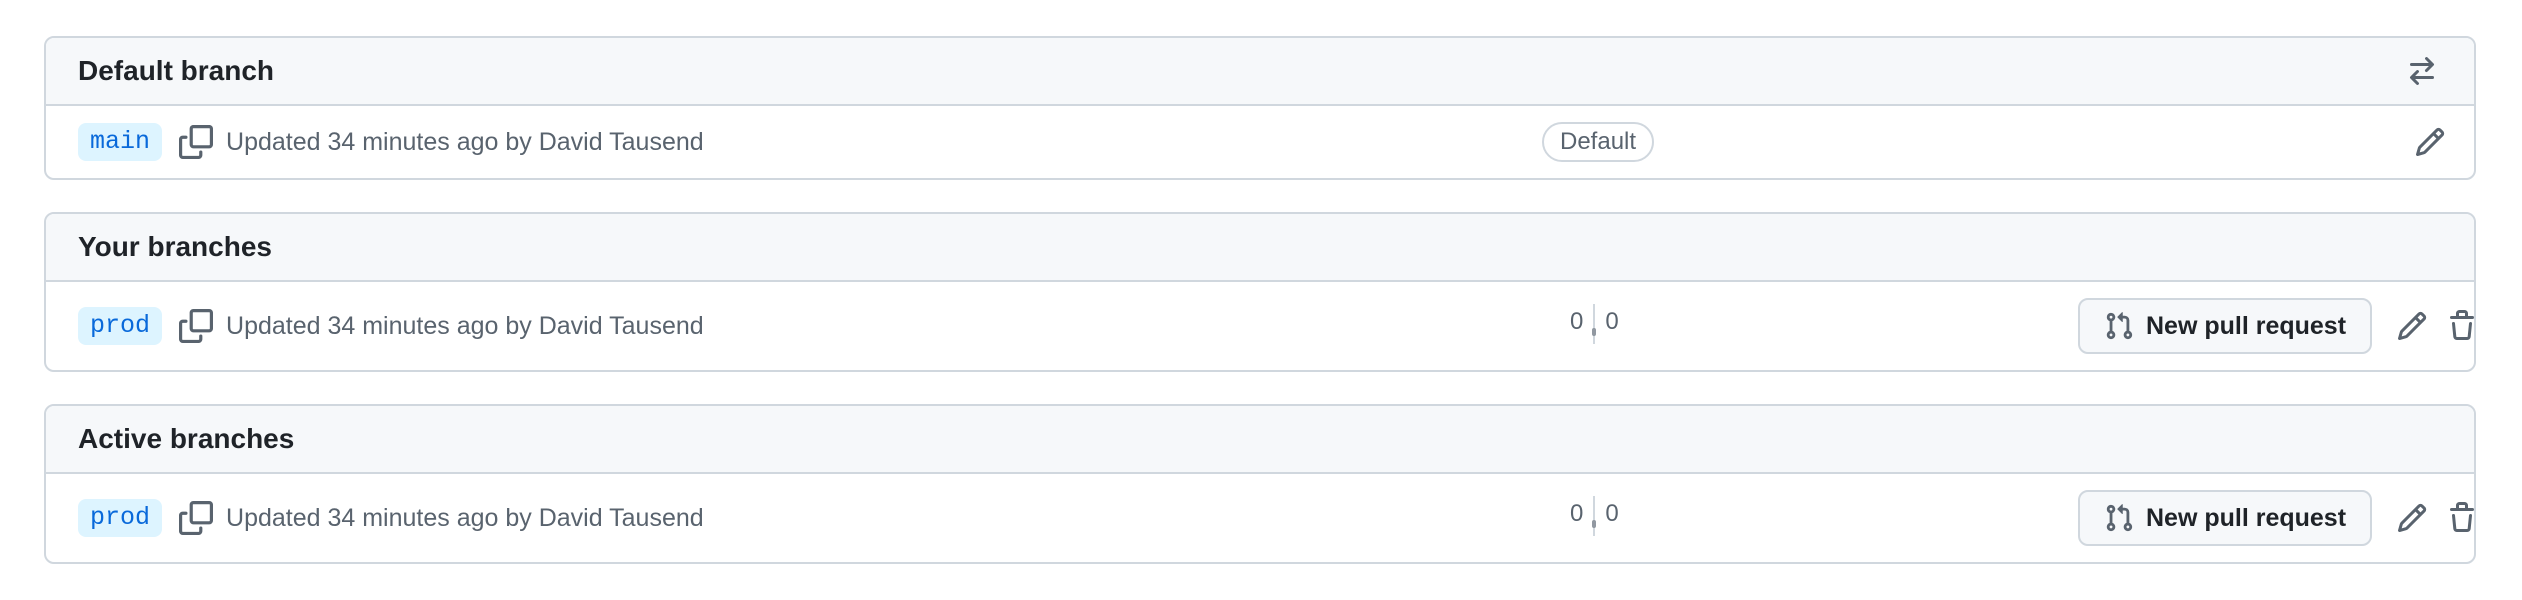 This screenshot has height=600, width=2522. Describe the element at coordinates (176, 70) in the screenshot. I see `section-title: Default branch` at that location.